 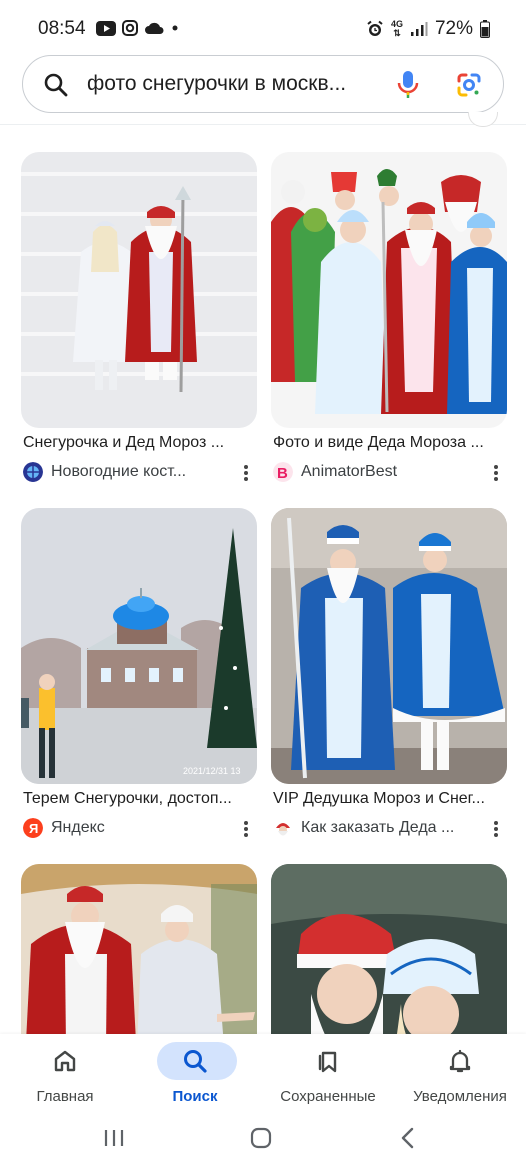 What do you see at coordinates (130, 28) in the screenshot?
I see `instagram-icon` at bounding box center [130, 28].